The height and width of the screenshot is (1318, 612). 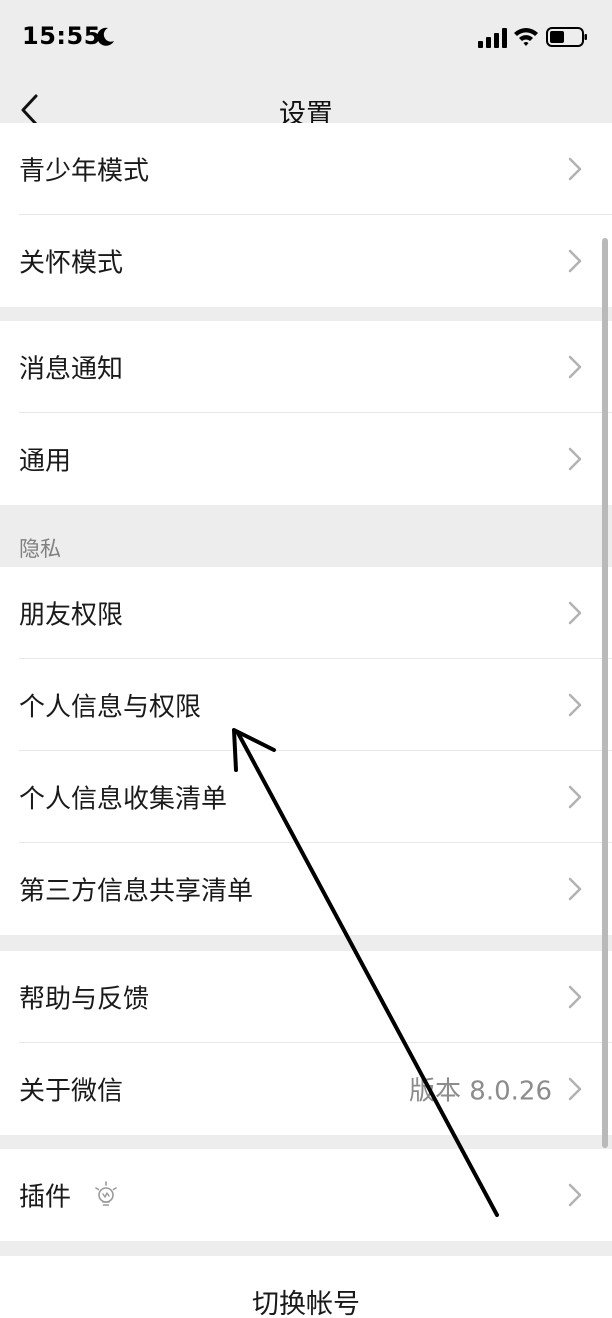 I want to click on row-label: 青少年模式, so click(x=84, y=171).